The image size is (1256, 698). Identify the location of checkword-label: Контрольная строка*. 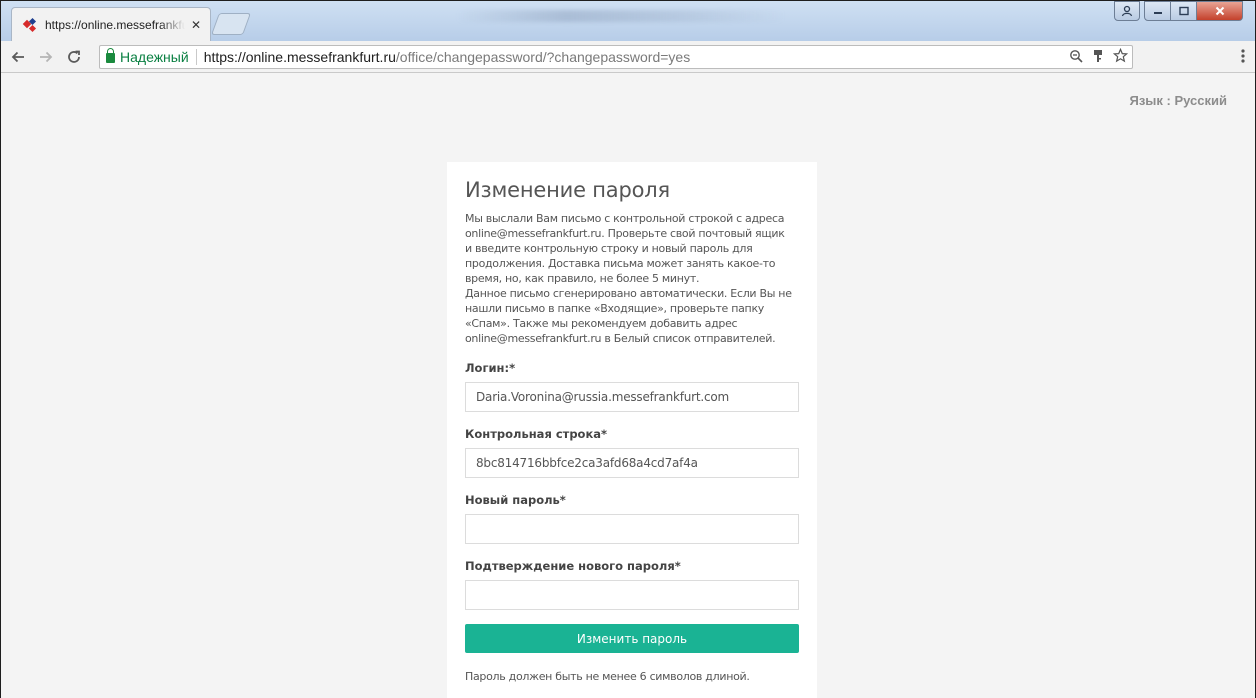
(536, 434).